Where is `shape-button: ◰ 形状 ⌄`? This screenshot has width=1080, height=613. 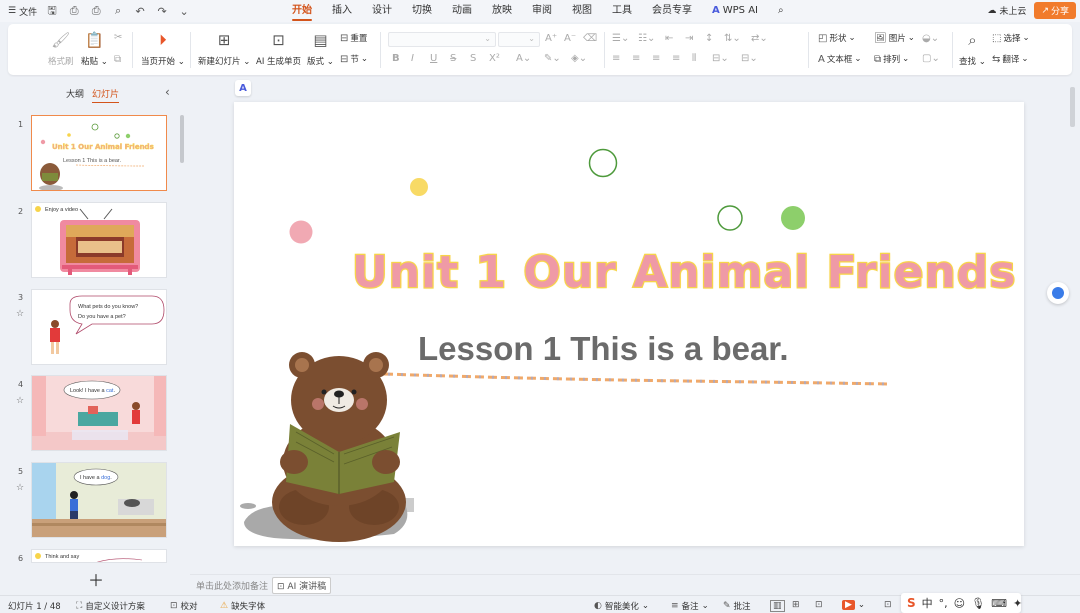 shape-button: ◰ 形状 ⌄ is located at coordinates (837, 38).